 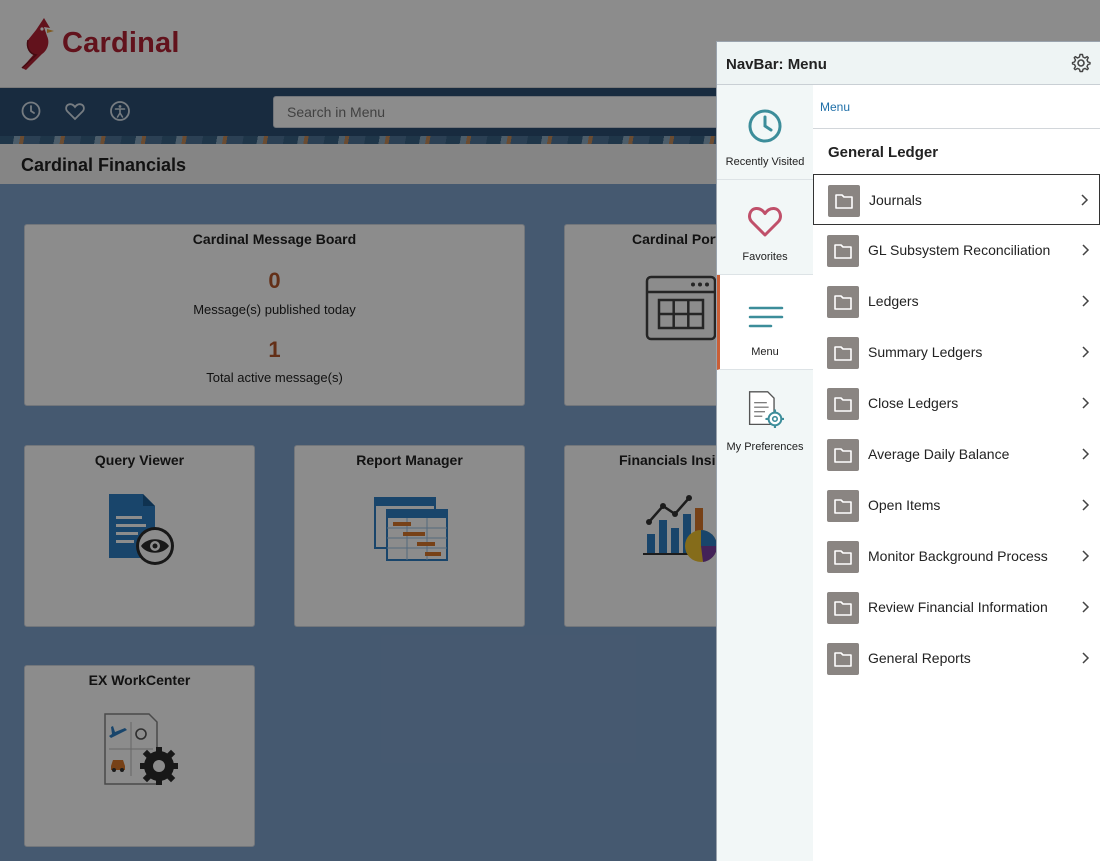 I want to click on sidebar-item-label: Favorites, so click(x=765, y=257).